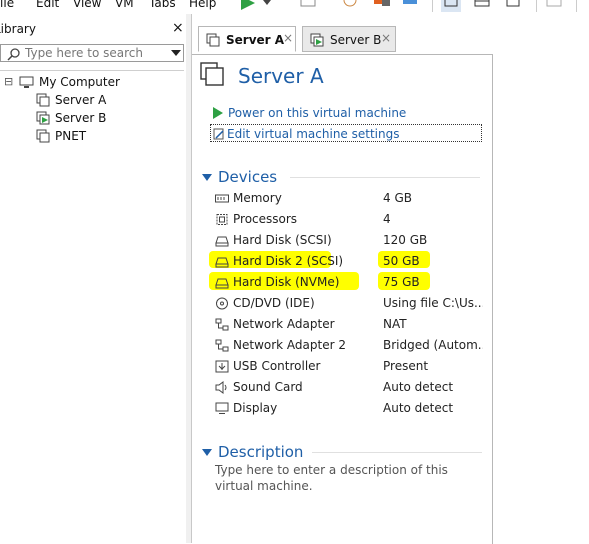  What do you see at coordinates (348, 261) in the screenshot?
I see `device-row-hard-disk-2-scsi: Hard Disk 2 (SCSI) 50 GB` at bounding box center [348, 261].